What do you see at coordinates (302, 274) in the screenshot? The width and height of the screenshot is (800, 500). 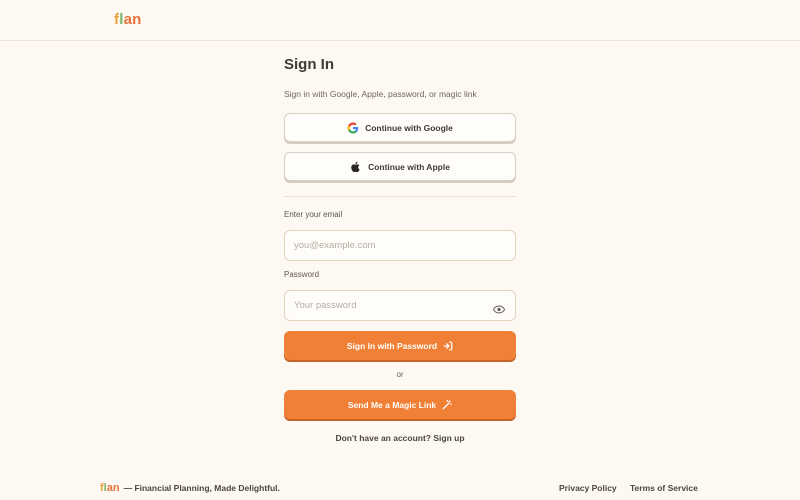 I see `password-label: Password` at bounding box center [302, 274].